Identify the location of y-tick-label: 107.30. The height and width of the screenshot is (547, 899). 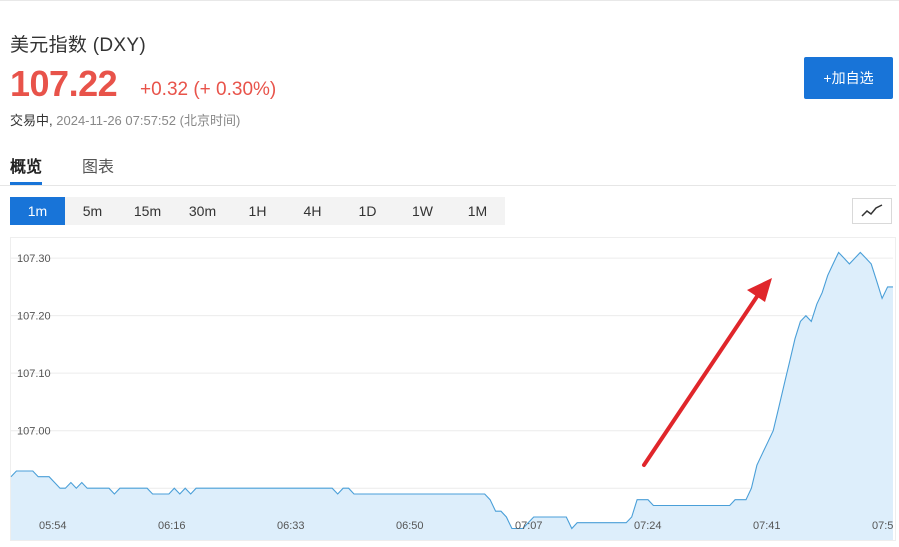
(34, 259).